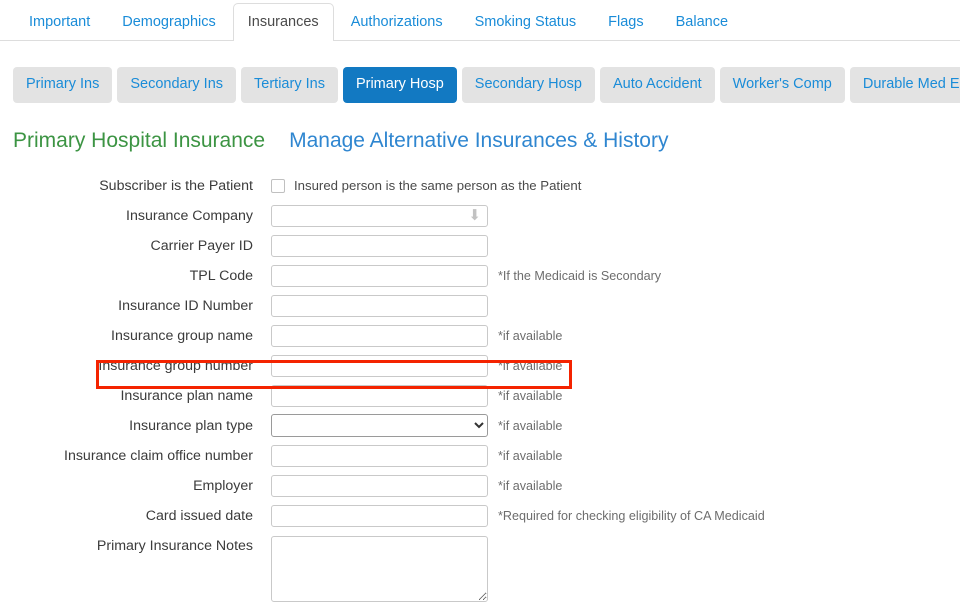 Image resolution: width=960 pixels, height=613 pixels. I want to click on insurance-id-number-input, so click(379, 305).